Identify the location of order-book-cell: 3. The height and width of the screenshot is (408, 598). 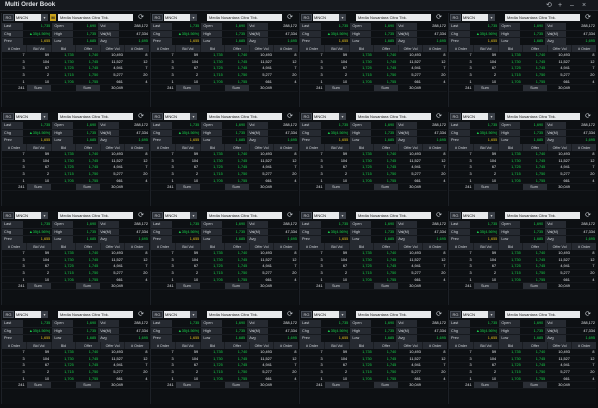
(14, 168).